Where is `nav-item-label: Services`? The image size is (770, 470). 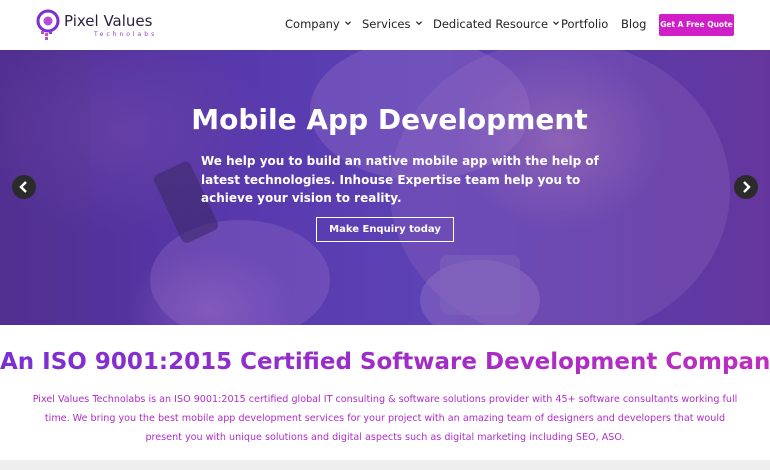 nav-item-label: Services is located at coordinates (386, 24).